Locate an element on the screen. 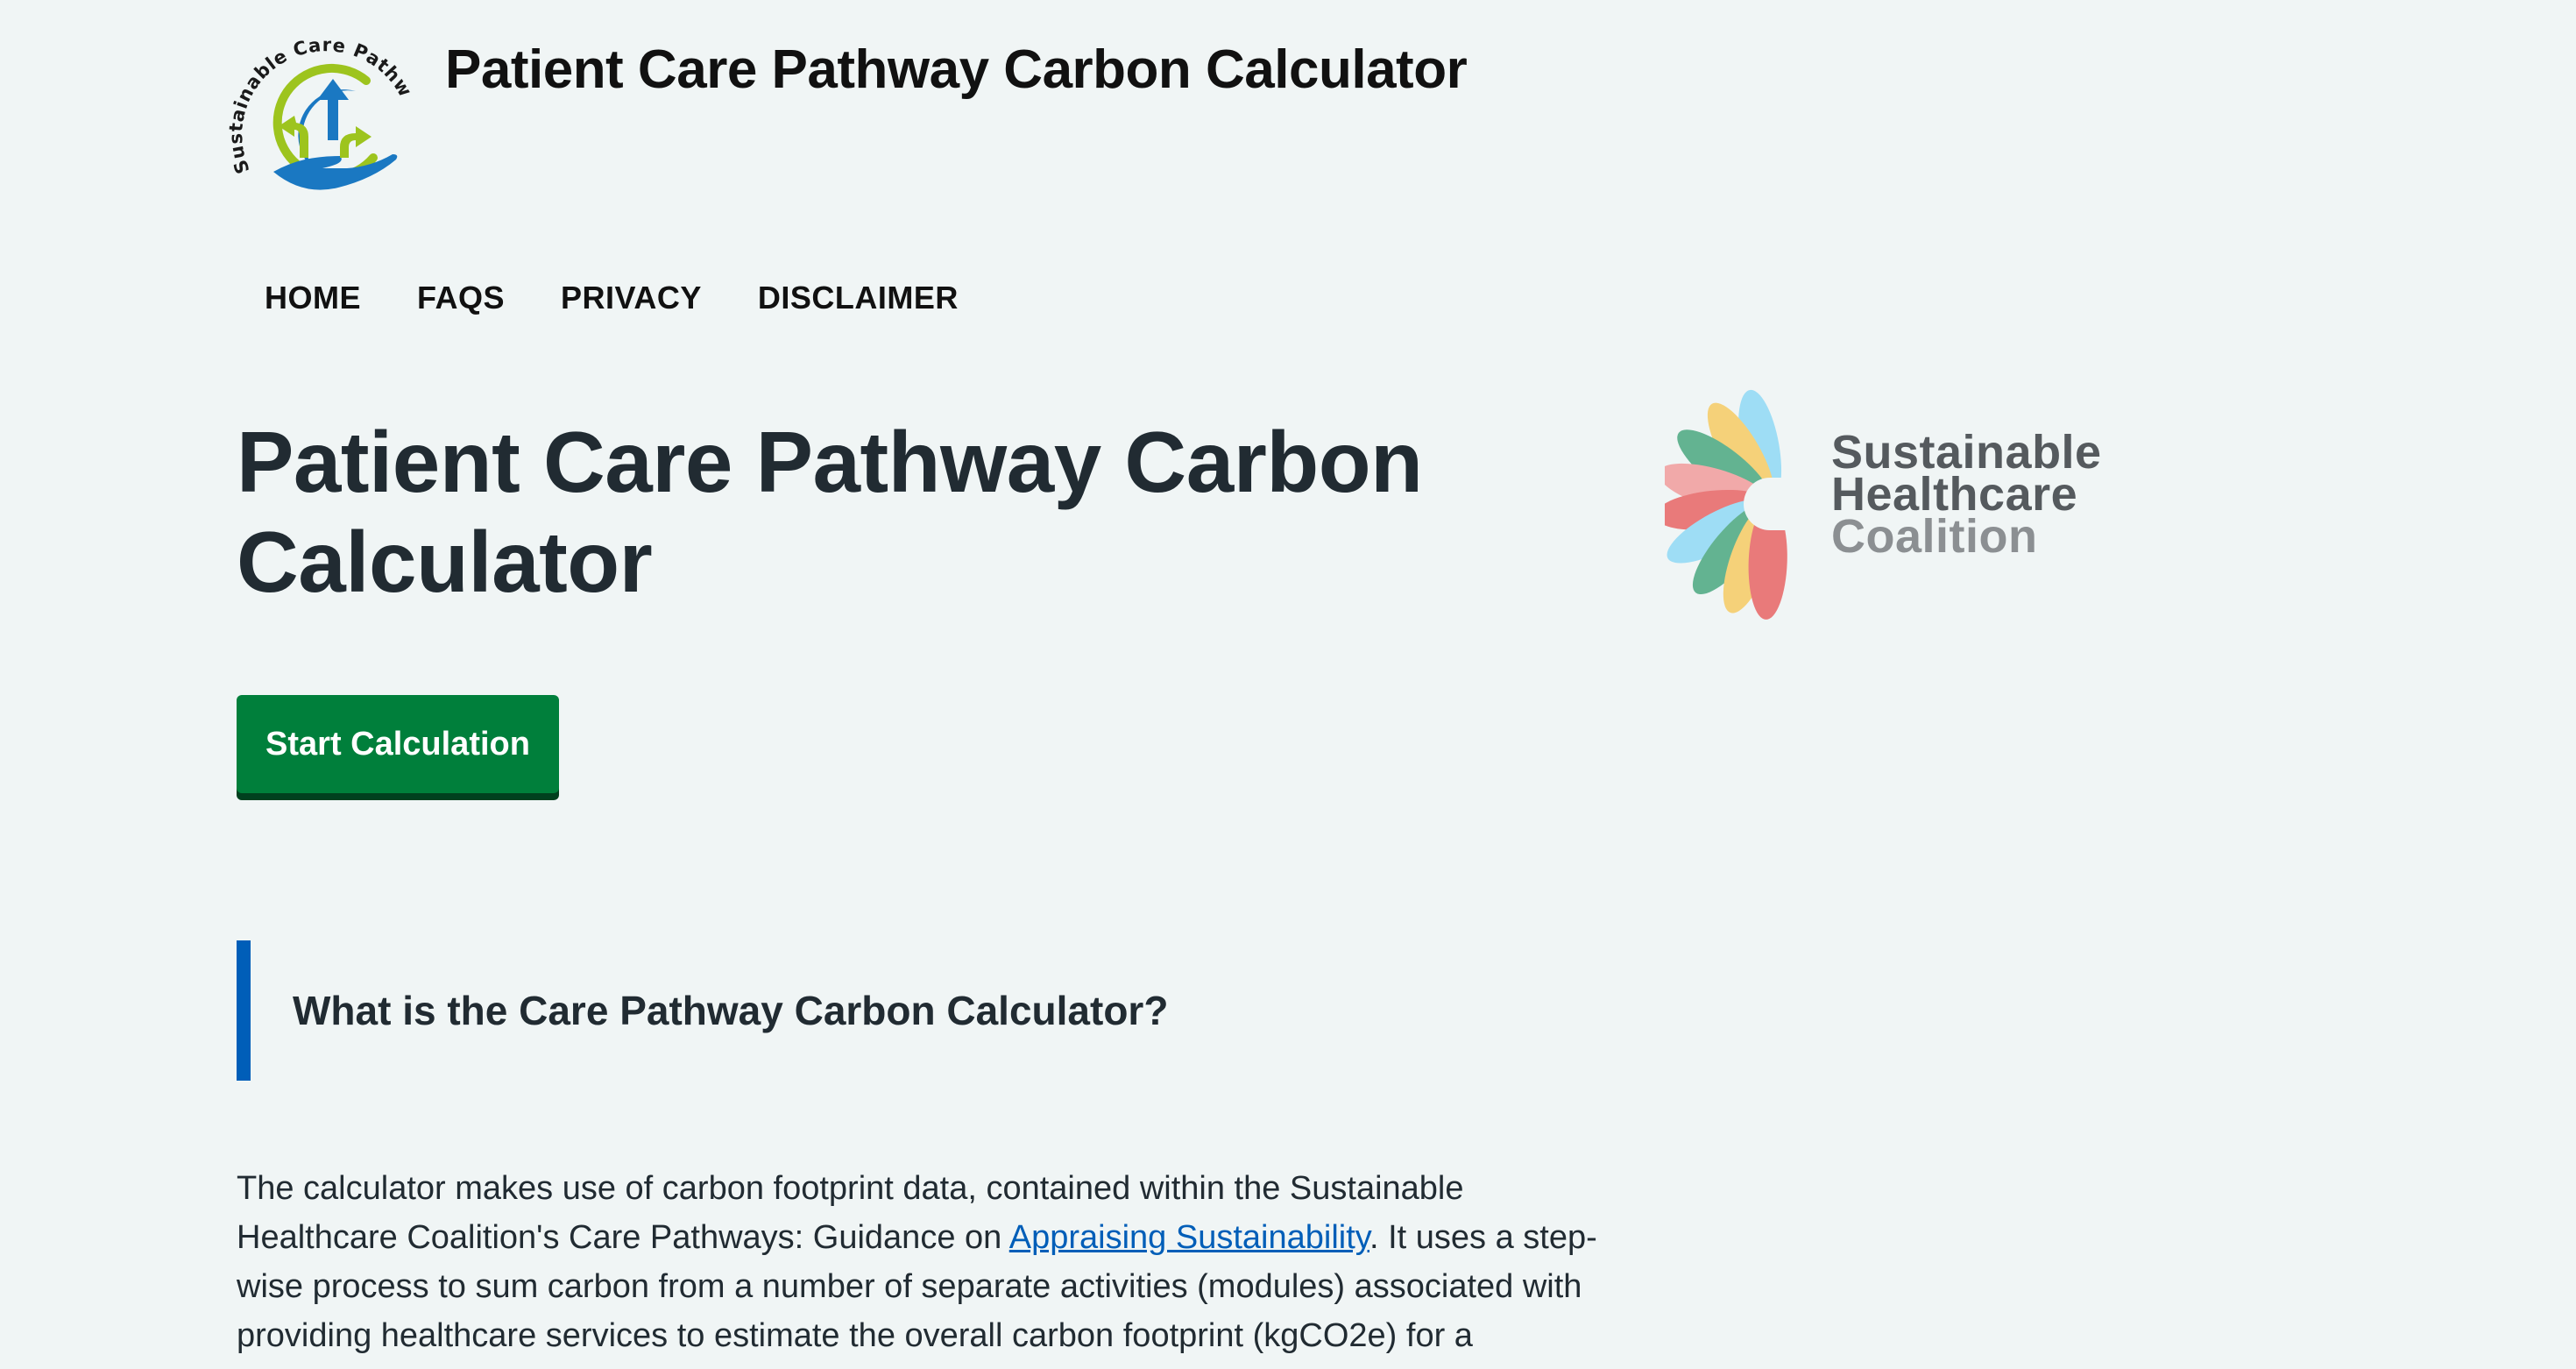 The width and height of the screenshot is (2576, 1369). site-title: Patient Care Pathway Carbon Calculator is located at coordinates (956, 69).